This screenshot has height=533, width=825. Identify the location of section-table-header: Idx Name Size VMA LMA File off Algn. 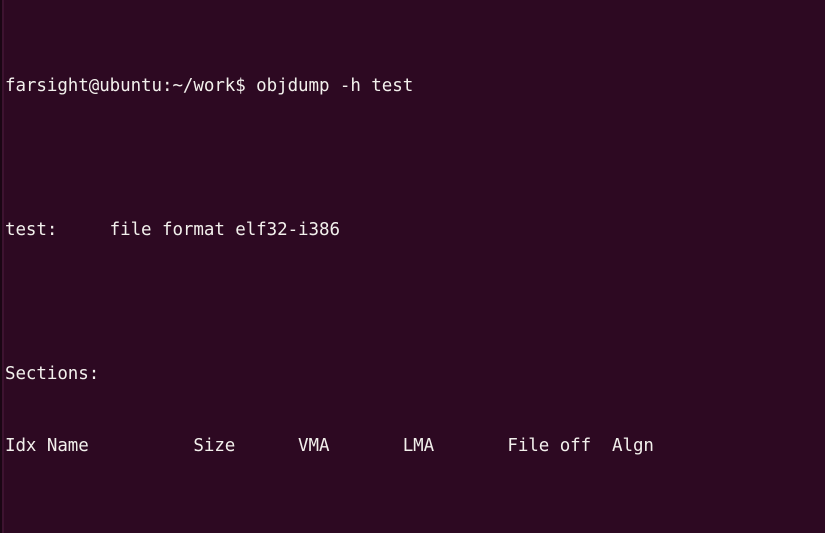
(329, 446).